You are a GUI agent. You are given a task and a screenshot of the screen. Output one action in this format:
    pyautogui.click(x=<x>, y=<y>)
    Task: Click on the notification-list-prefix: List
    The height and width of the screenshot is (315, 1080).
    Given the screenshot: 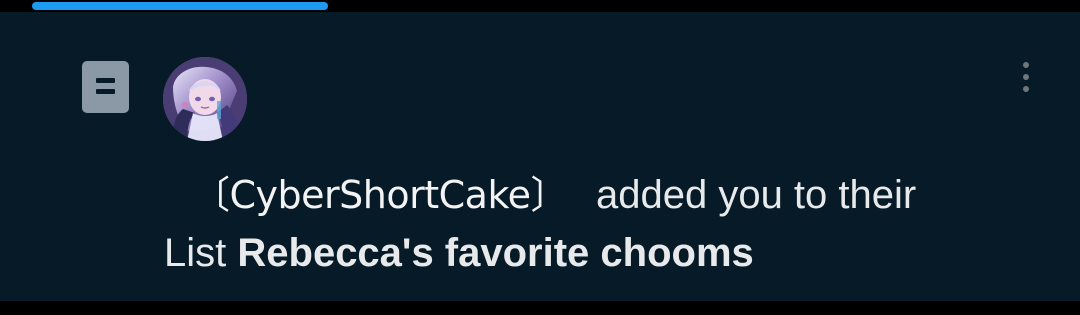 What is the action you would take?
    pyautogui.click(x=195, y=253)
    